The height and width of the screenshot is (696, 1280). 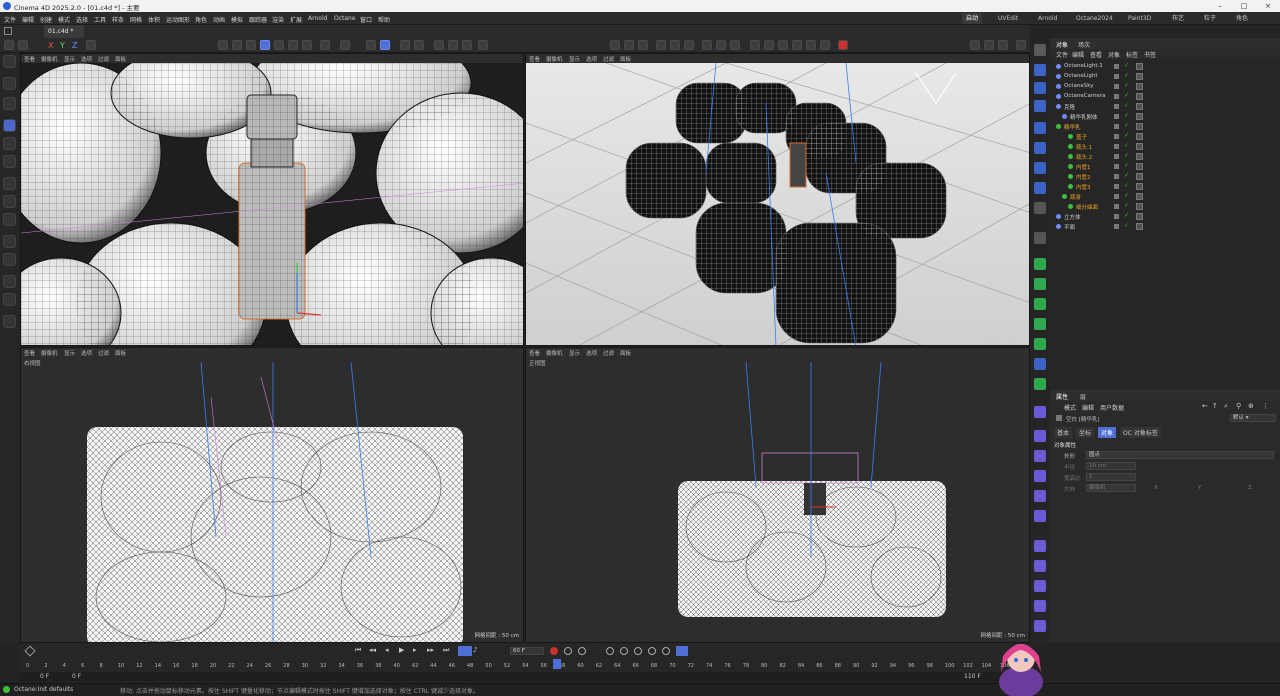 I want to click on preset-dropdown: 默认 ▾, so click(x=1253, y=418).